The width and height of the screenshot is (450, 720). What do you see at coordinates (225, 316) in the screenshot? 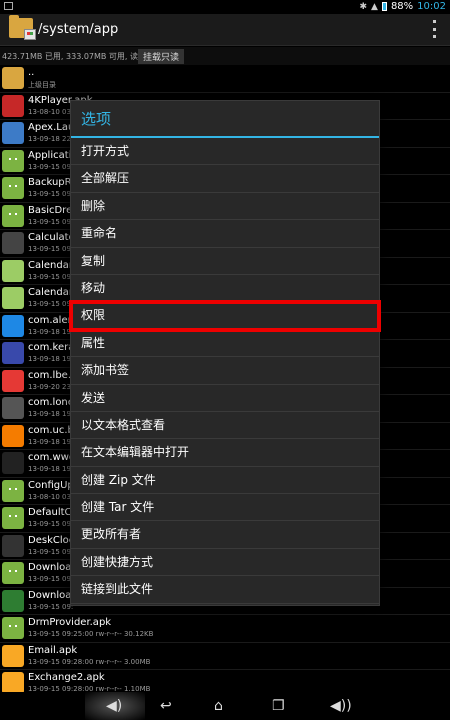
I see `menu-item-permissions: 权限` at bounding box center [225, 316].